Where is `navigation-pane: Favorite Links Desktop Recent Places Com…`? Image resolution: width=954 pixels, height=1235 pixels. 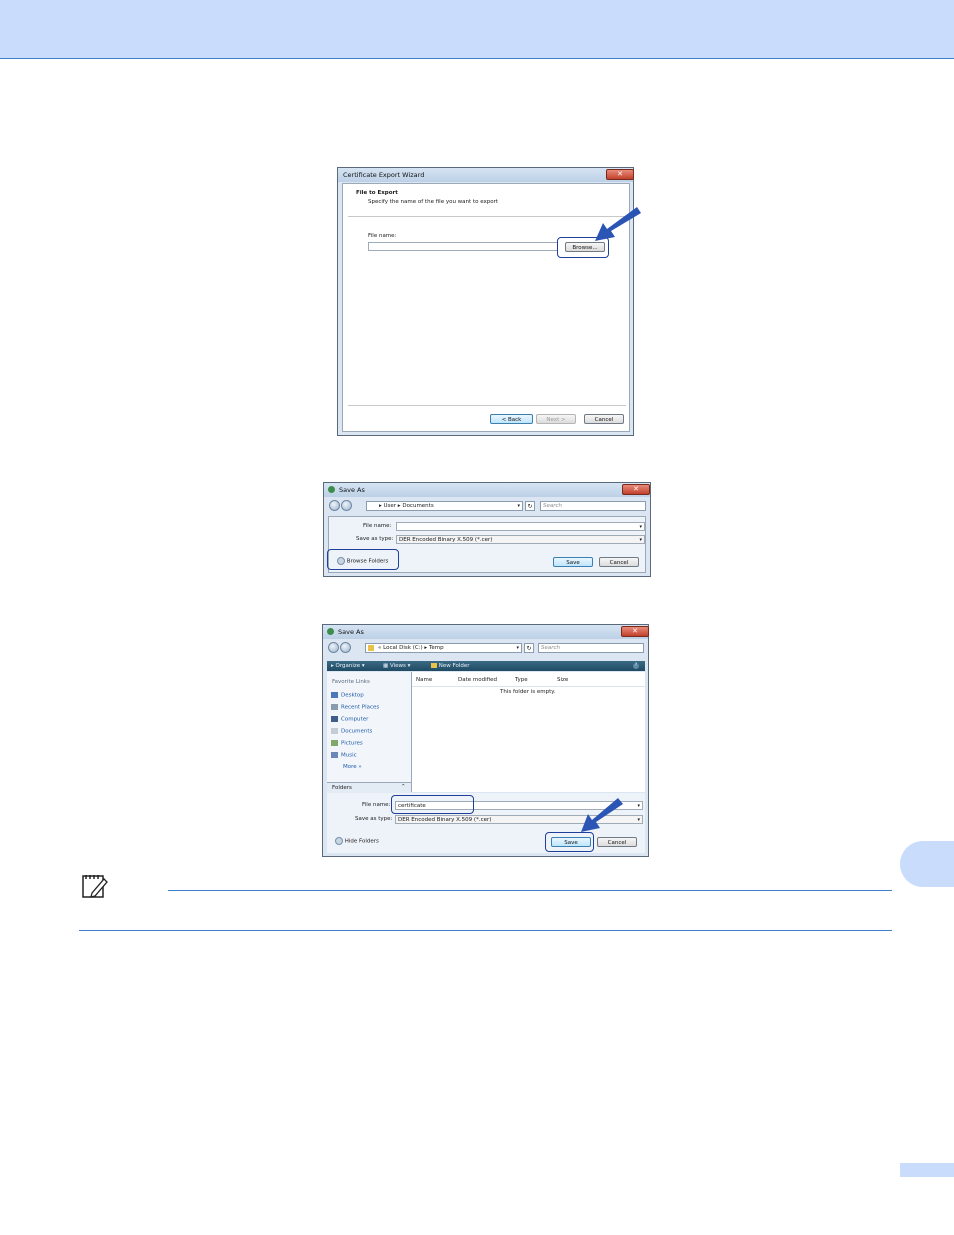 navigation-pane: Favorite Links Desktop Recent Places Com… is located at coordinates (369, 732).